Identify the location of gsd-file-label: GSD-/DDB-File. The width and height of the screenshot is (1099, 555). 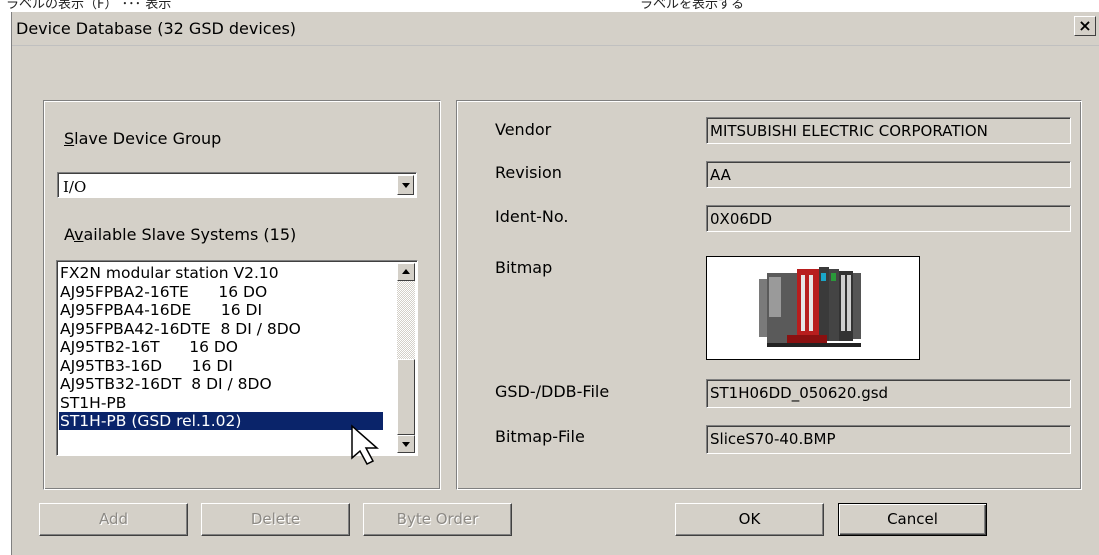
(552, 391).